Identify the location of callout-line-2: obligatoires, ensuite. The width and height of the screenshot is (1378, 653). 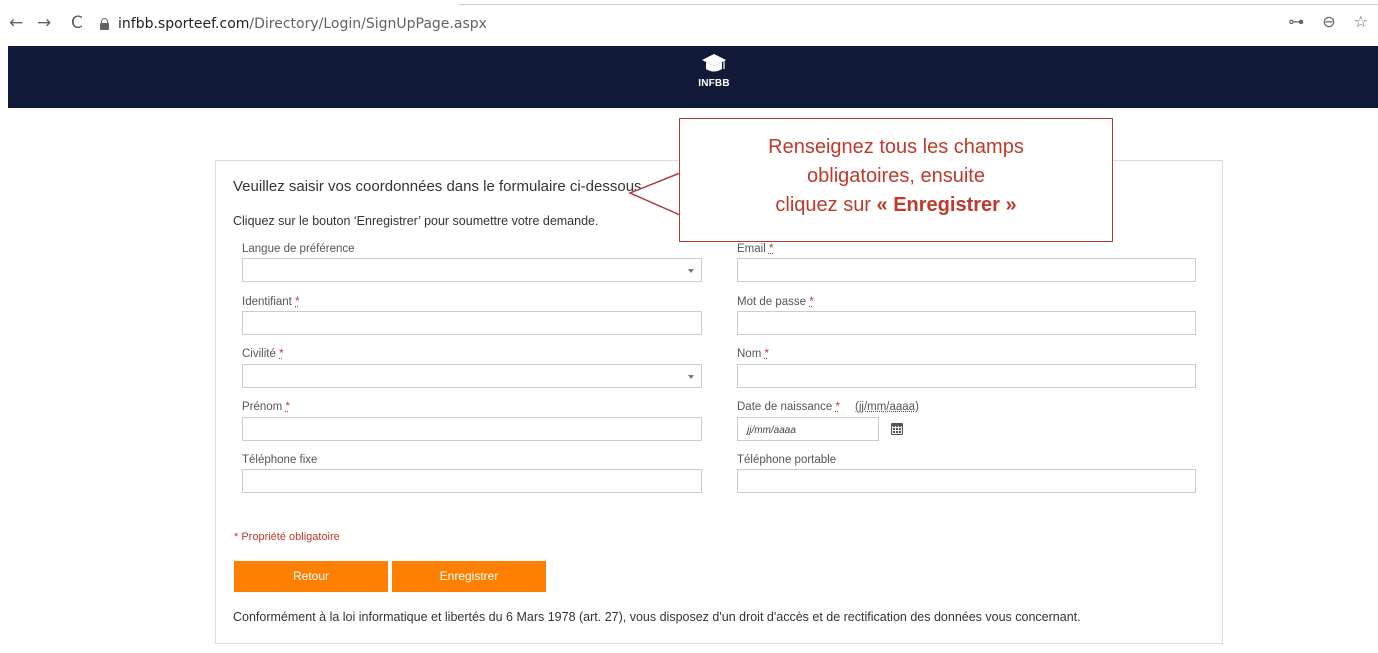
(896, 176).